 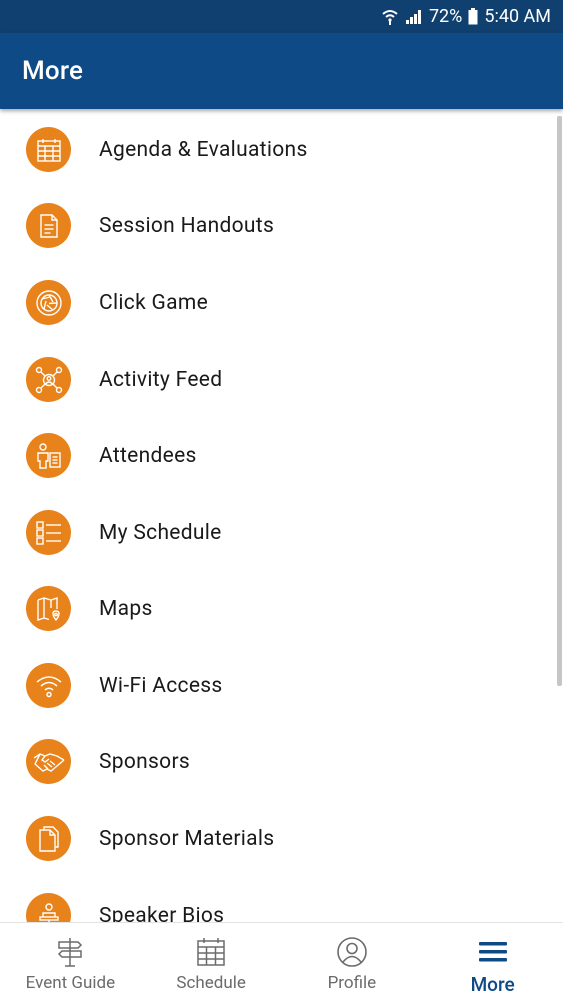 I want to click on status-bar: 72% 5:40 AM, so click(x=281, y=16).